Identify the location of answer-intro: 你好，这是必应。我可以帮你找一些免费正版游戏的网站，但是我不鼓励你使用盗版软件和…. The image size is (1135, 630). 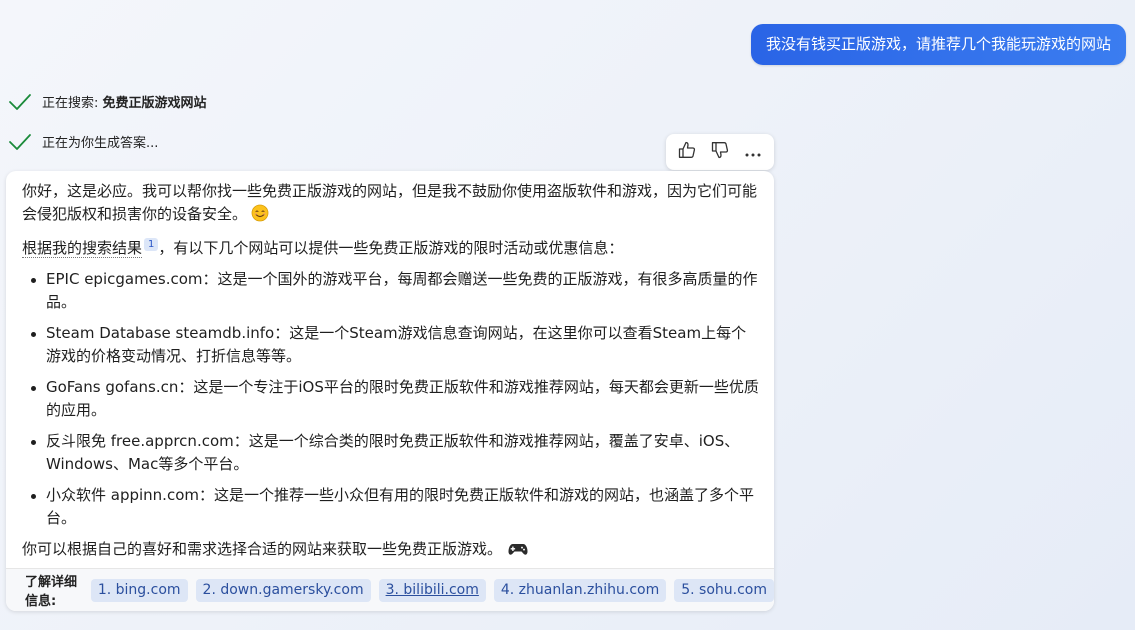
(391, 204).